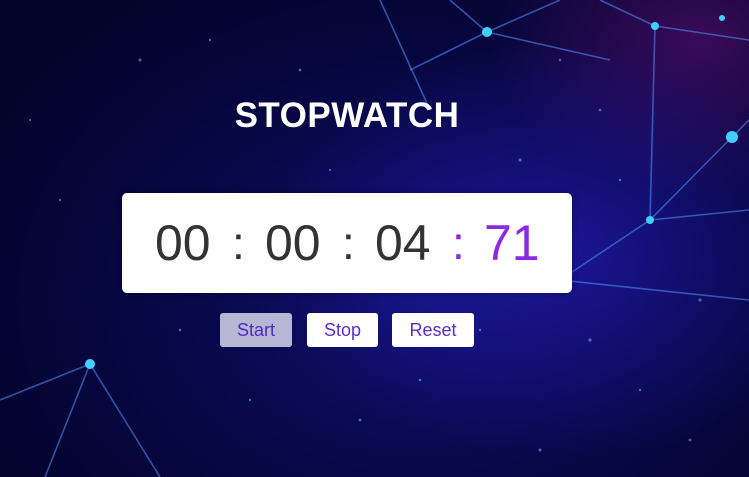 This screenshot has height=477, width=749. What do you see at coordinates (293, 243) in the screenshot?
I see `minutes-value: 00` at bounding box center [293, 243].